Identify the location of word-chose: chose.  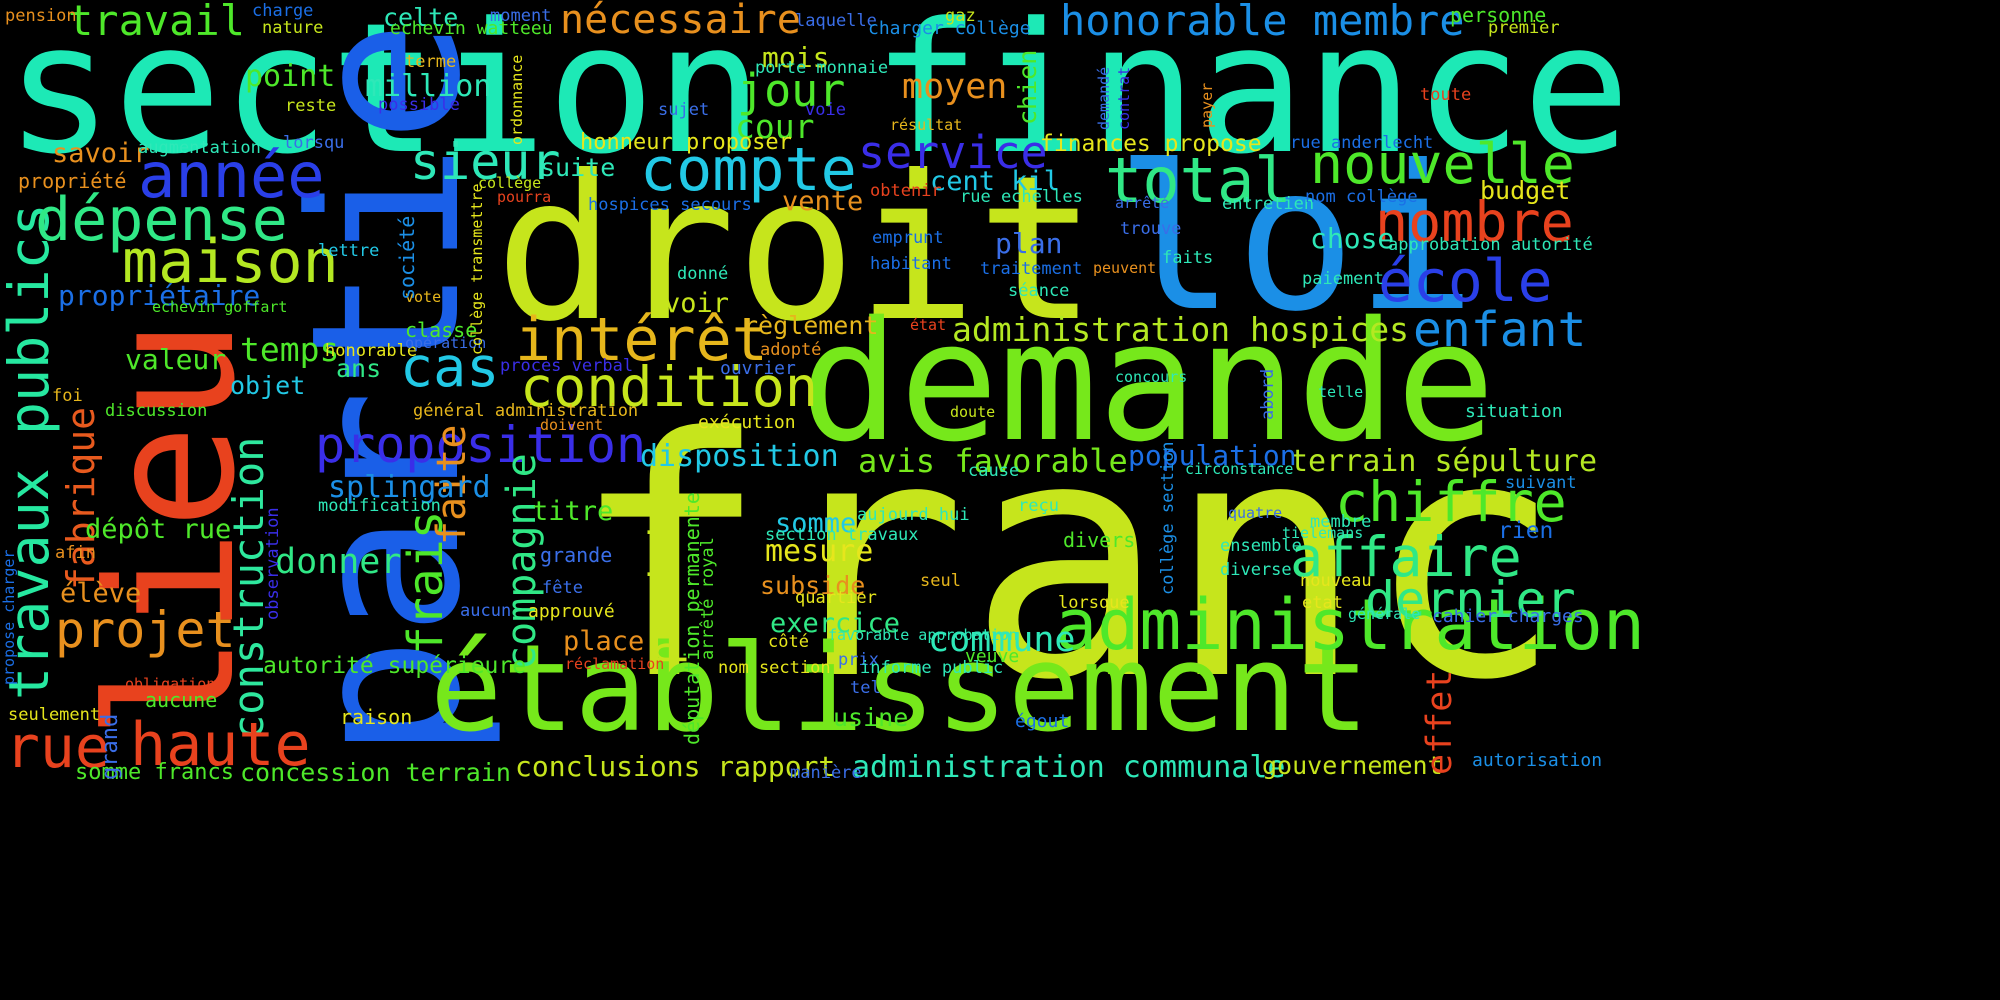
(1352, 238).